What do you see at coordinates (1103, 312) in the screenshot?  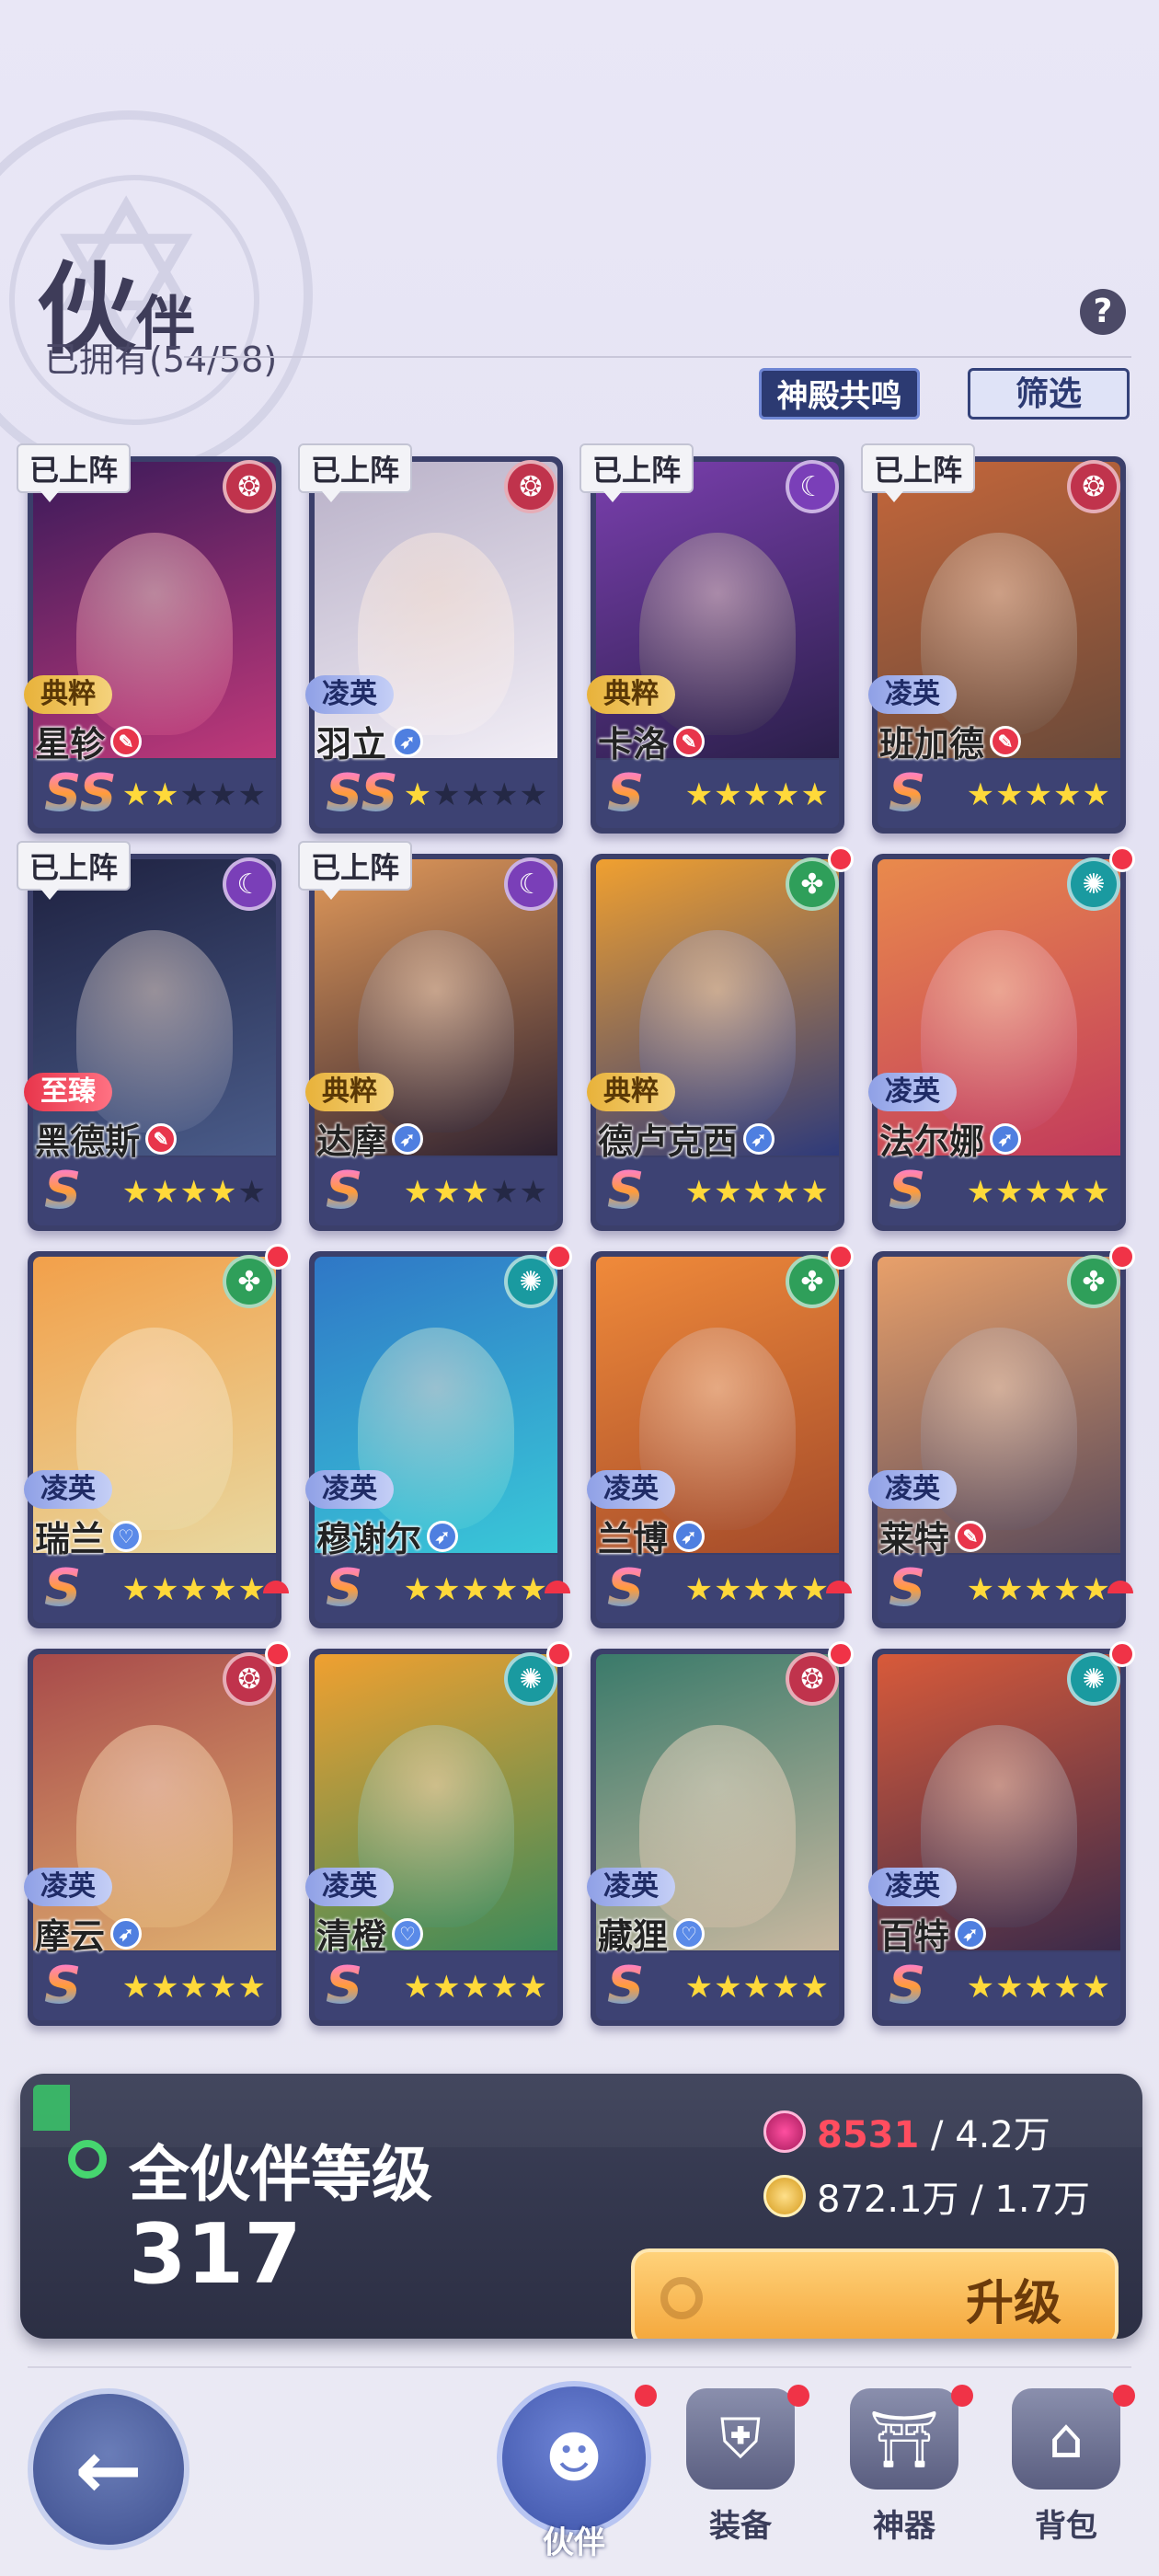 I see `help-icon: ?` at bounding box center [1103, 312].